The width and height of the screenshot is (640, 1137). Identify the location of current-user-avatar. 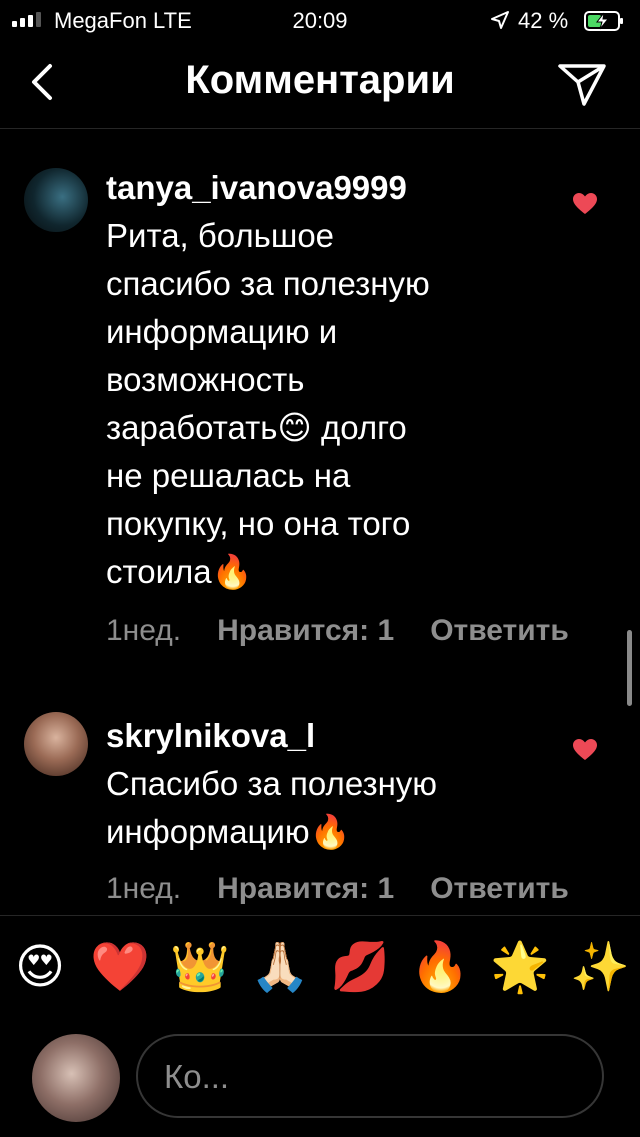
(76, 1078).